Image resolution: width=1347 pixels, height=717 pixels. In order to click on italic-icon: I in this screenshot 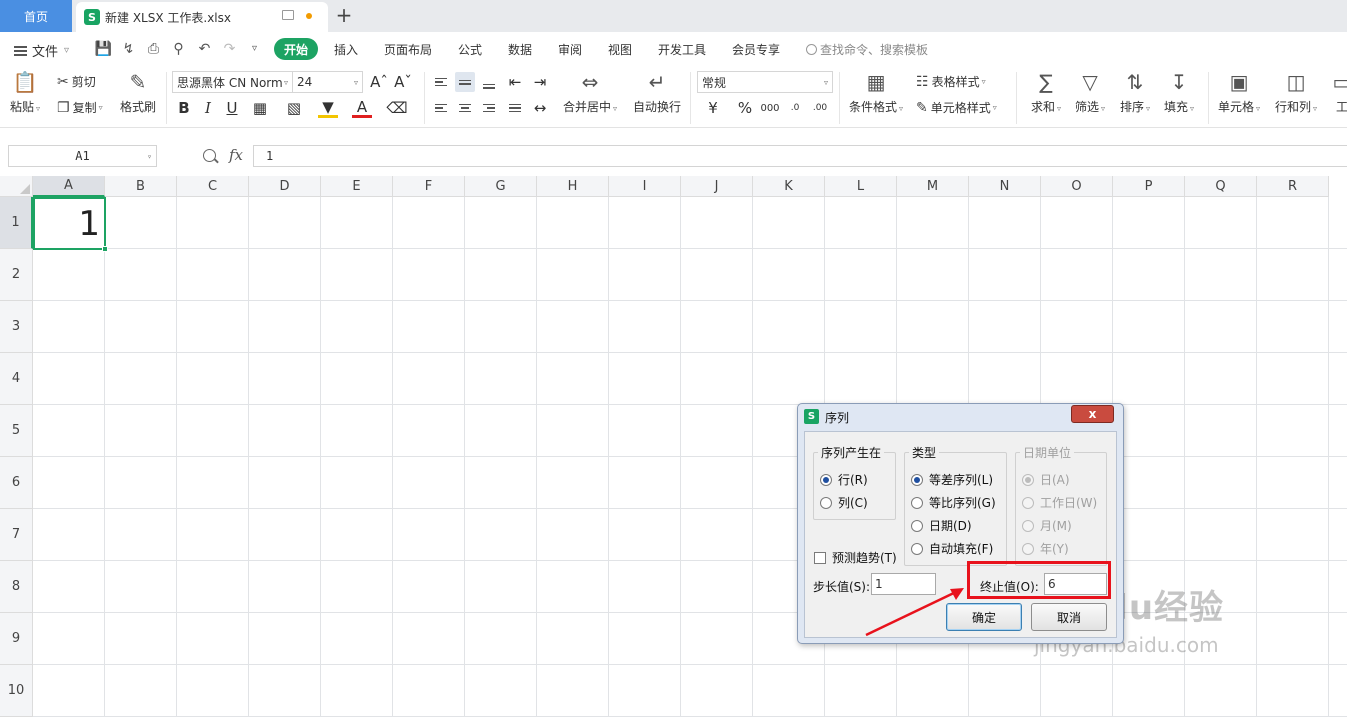, I will do `click(208, 108)`.